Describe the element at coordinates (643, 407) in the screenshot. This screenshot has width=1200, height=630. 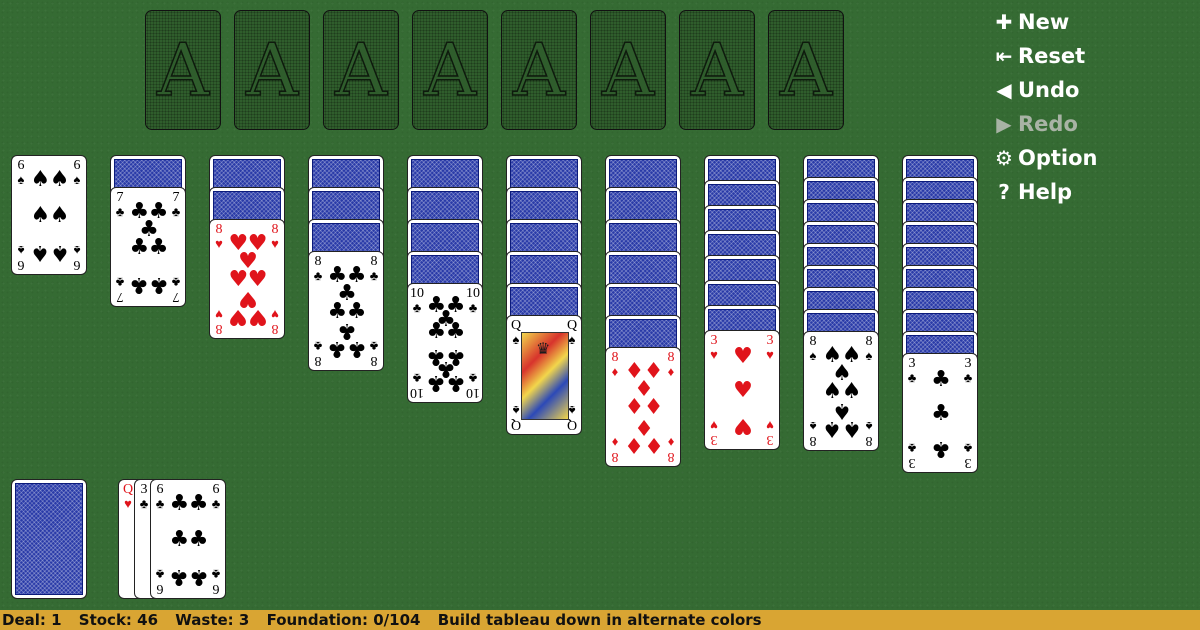
I see `tableau-top-card: 8 ♦ 8 ♦ 8 ♦ 8 ♦ ♦ ♦ ♦ ♦ ♦ ♦ ♦ ♦` at that location.